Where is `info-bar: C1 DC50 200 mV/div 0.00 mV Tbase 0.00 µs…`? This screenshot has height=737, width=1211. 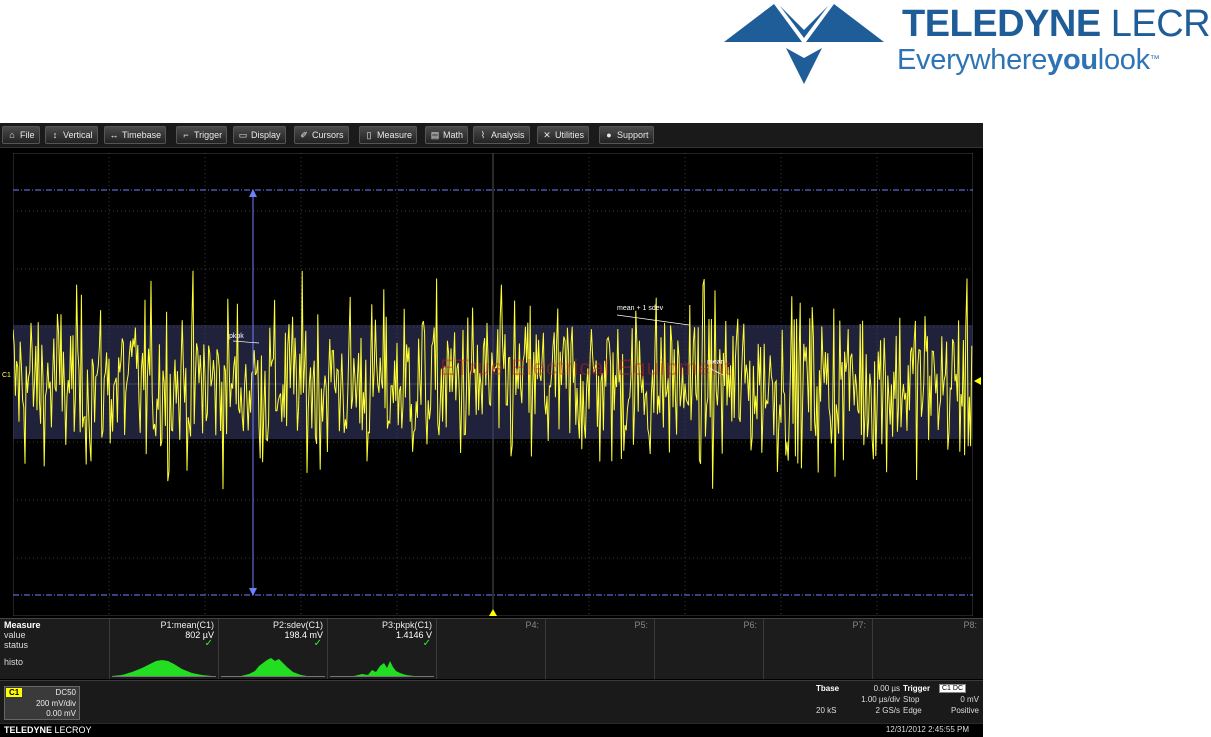
info-bar: C1 DC50 200 mV/div 0.00 mV Tbase 0.00 µs… is located at coordinates (491, 701).